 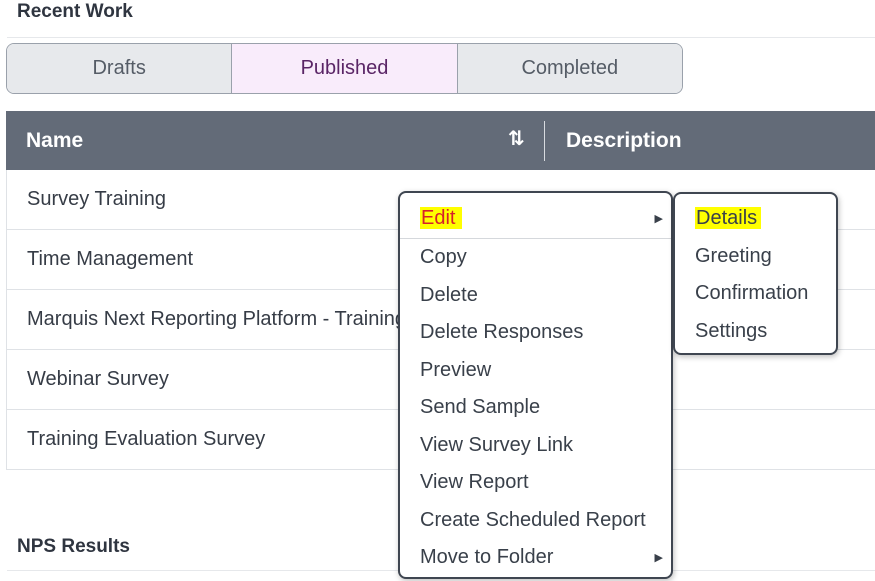 I want to click on submenu-item-settings: Settings, so click(x=731, y=331).